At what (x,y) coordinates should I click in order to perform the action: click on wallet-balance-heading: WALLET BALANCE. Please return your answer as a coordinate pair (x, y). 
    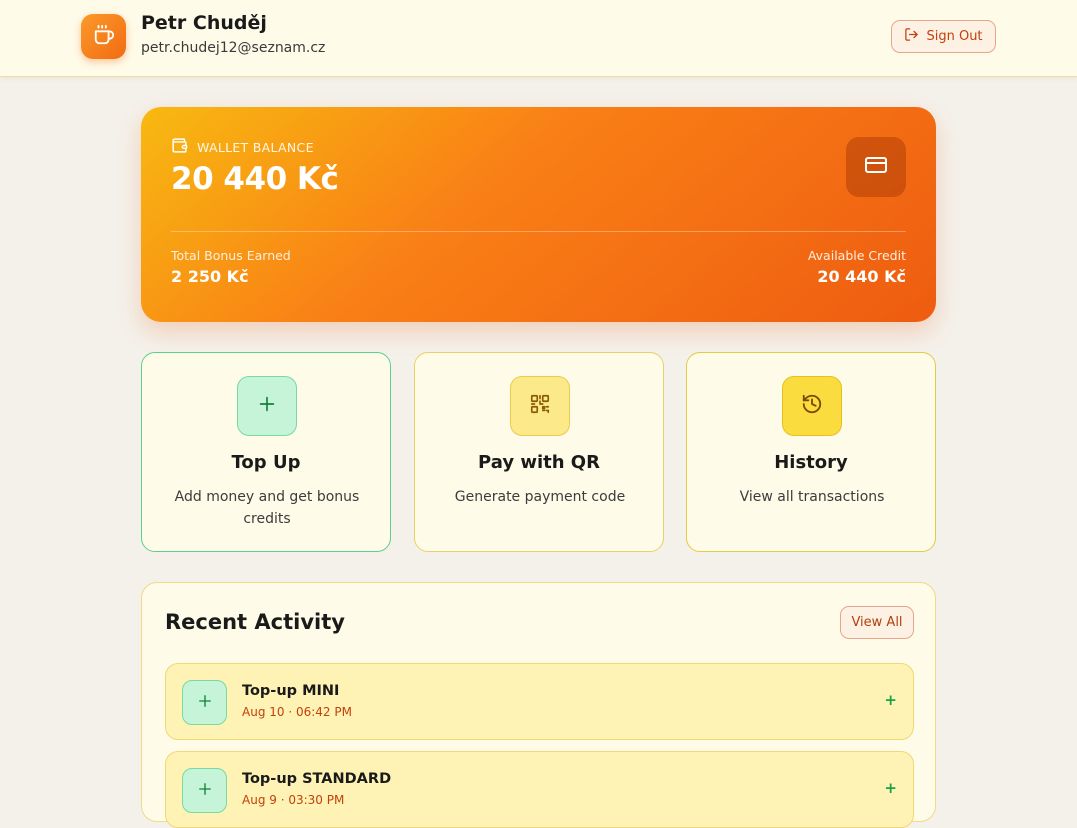
    Looking at the image, I should click on (242, 147).